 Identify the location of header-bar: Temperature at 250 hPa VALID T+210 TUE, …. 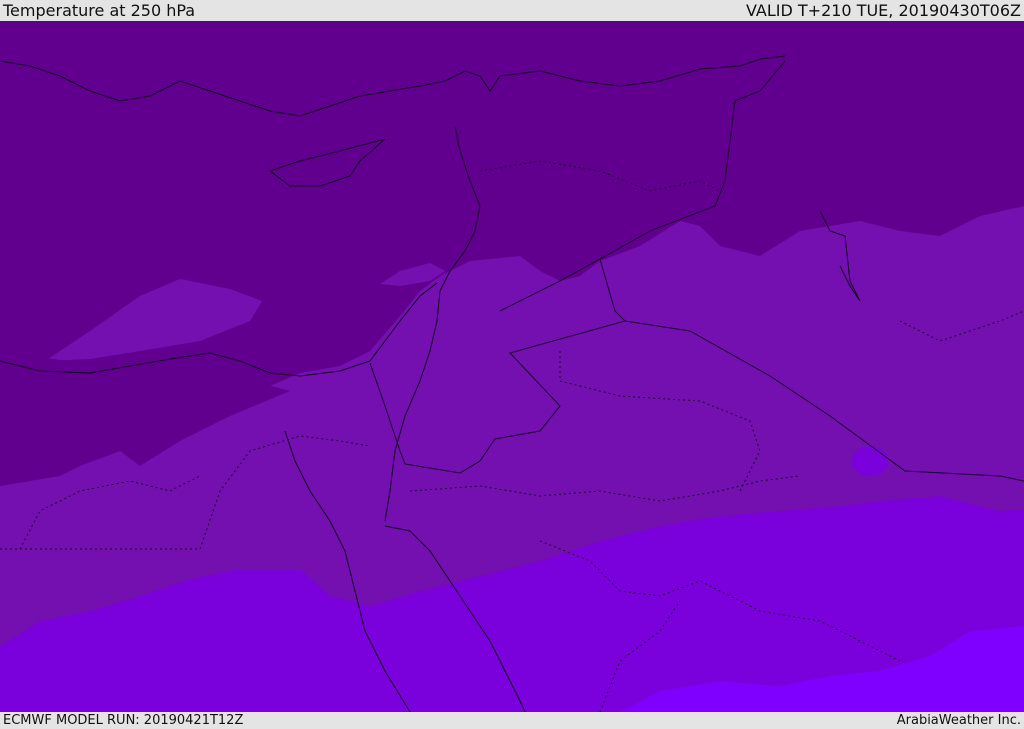
(512, 10).